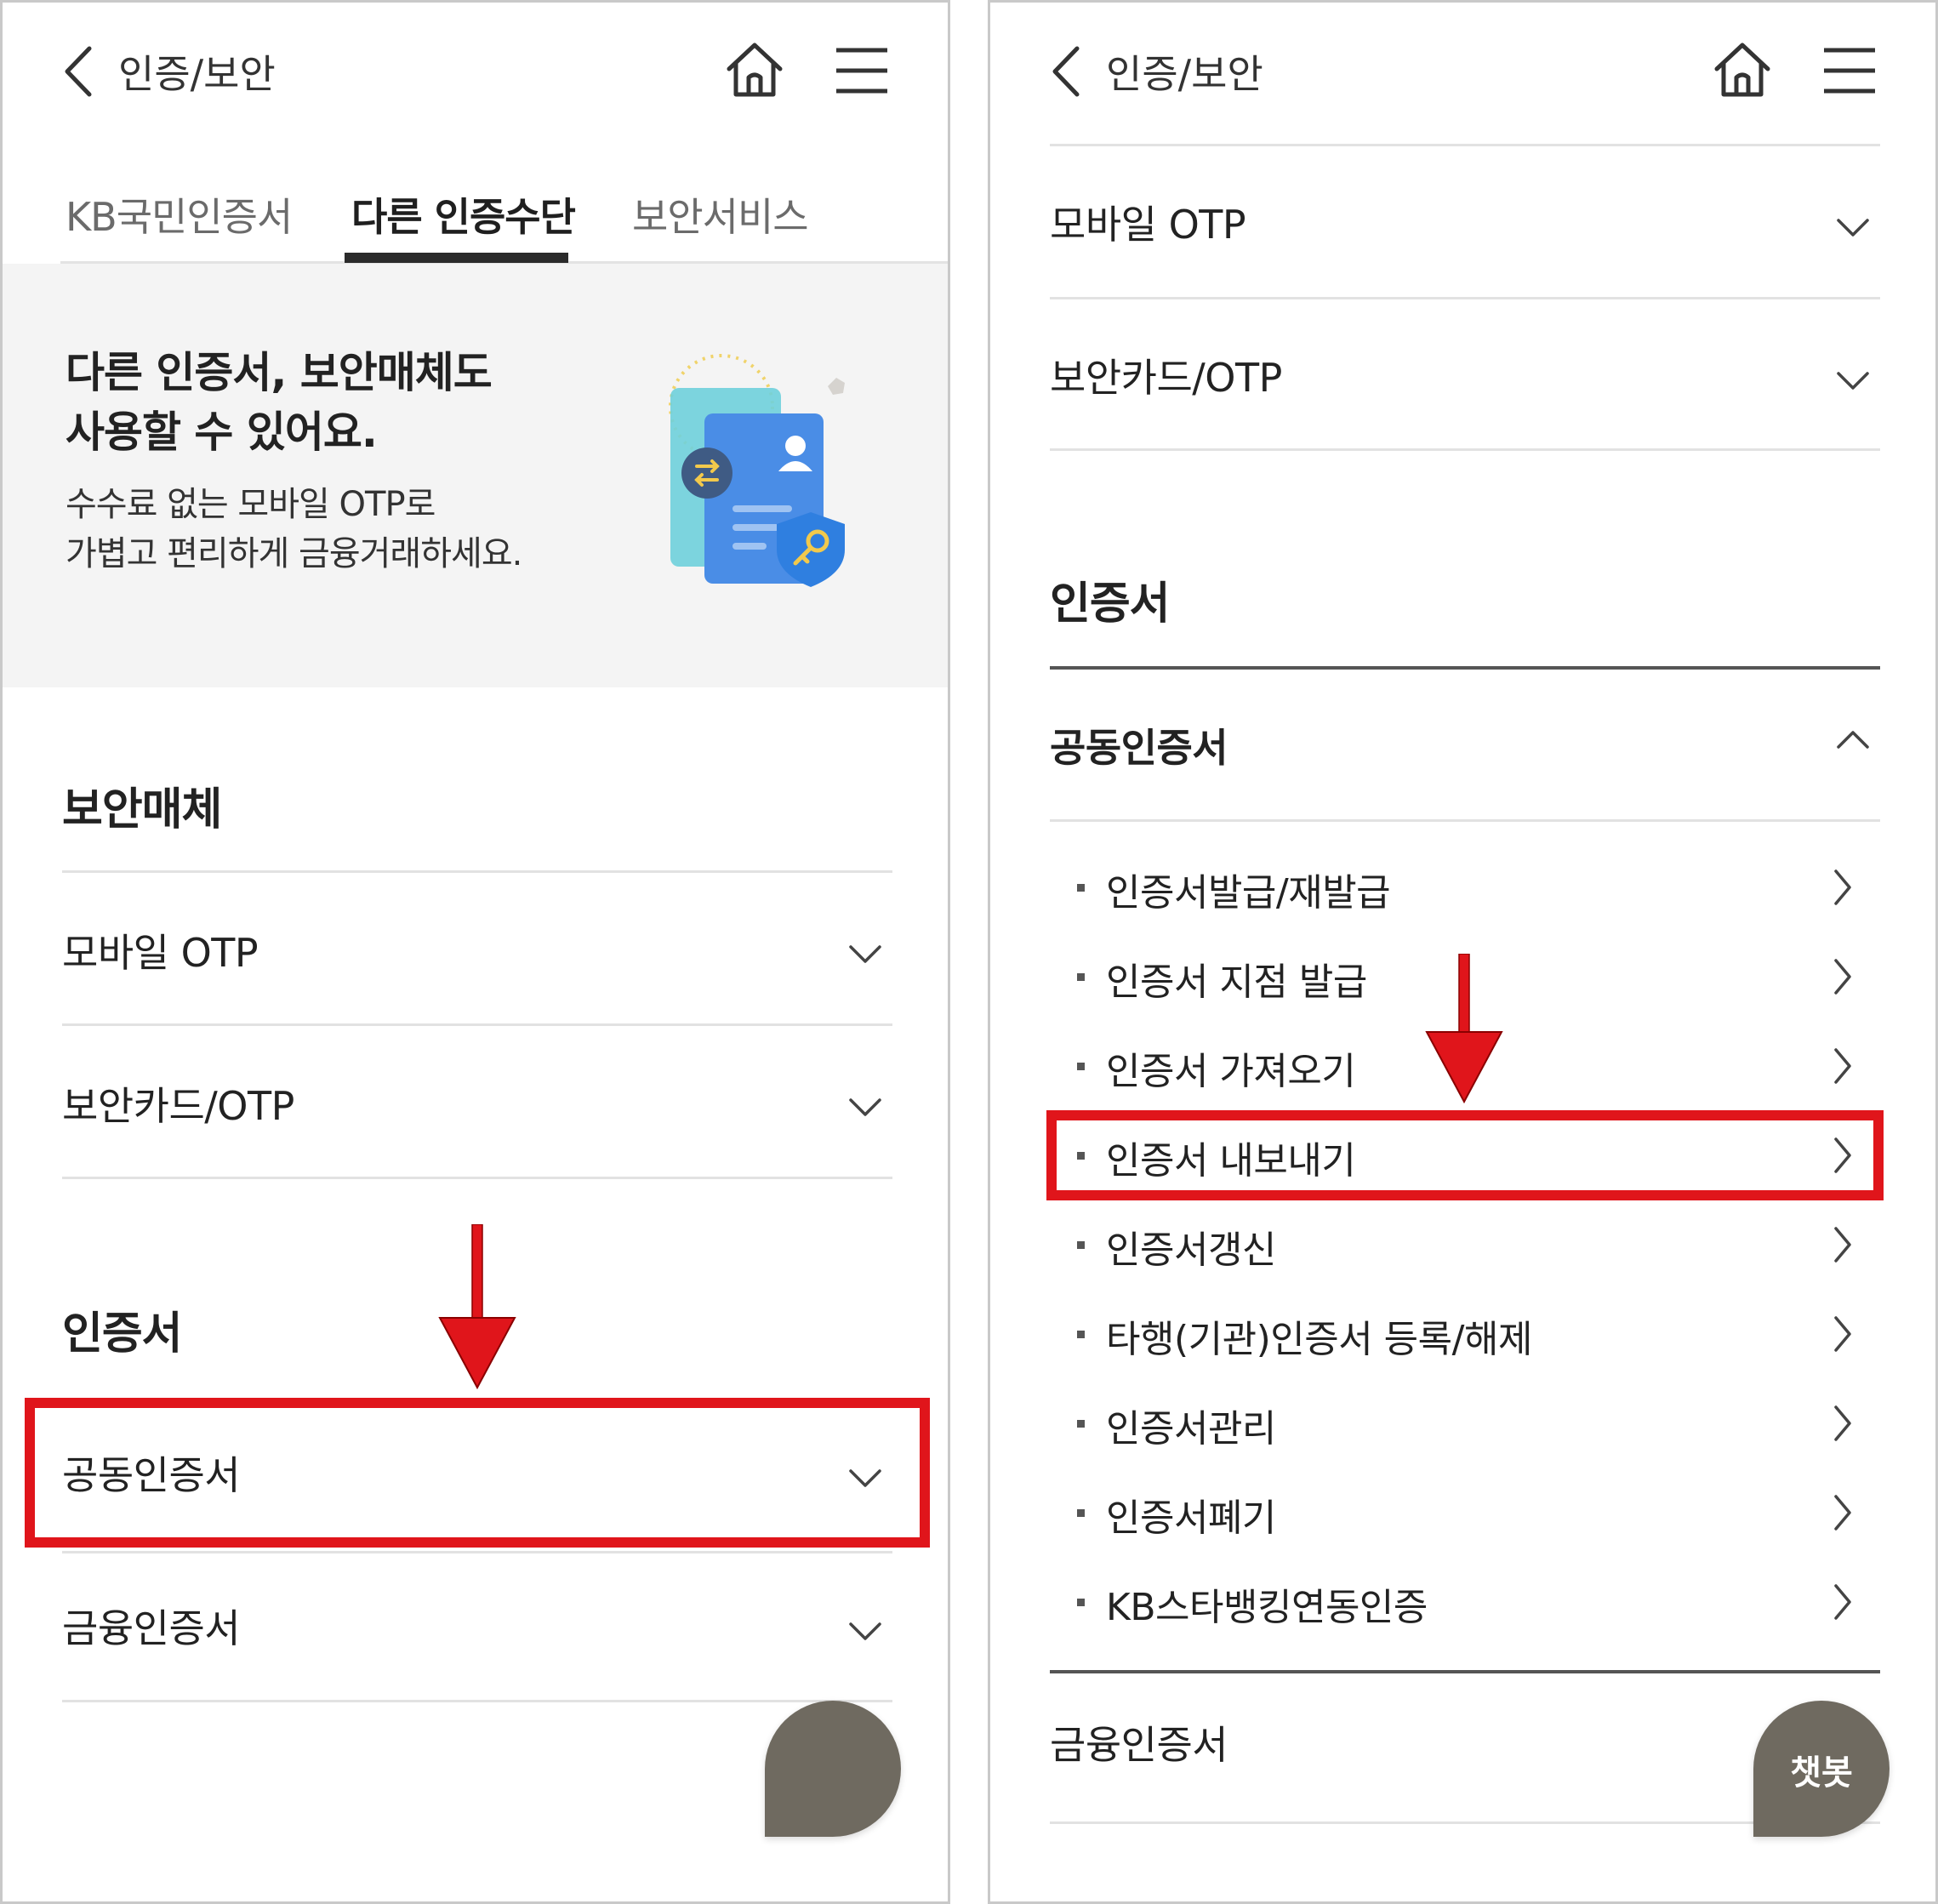  Describe the element at coordinates (477, 1629) in the screenshot. I see `financial-certificate-row: 금융인증서` at that location.